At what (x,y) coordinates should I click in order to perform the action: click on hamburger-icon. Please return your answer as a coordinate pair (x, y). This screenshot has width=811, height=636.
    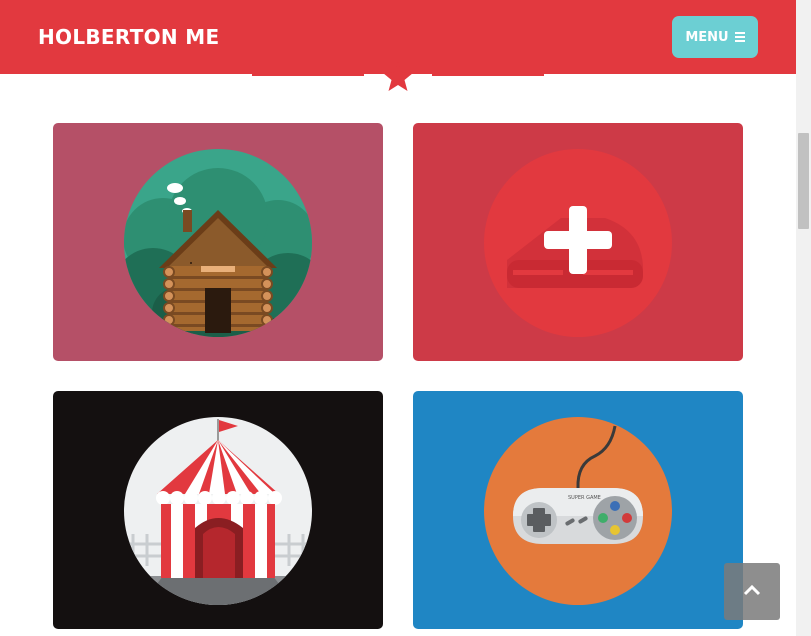
    Looking at the image, I should click on (739, 37).